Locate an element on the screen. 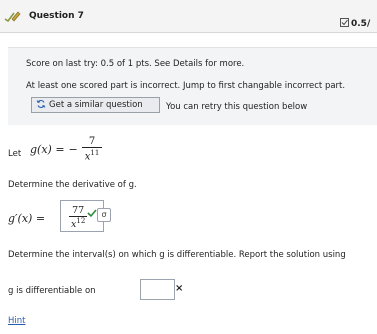  pencil-check-icon is located at coordinates (12, 16).